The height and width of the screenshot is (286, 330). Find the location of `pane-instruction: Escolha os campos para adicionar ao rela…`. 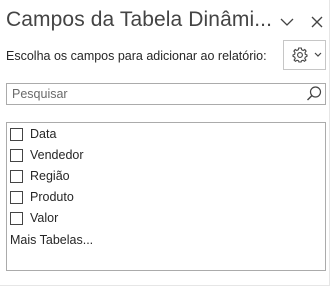

pane-instruction: Escolha os campos para adicionar ao rela… is located at coordinates (136, 56).